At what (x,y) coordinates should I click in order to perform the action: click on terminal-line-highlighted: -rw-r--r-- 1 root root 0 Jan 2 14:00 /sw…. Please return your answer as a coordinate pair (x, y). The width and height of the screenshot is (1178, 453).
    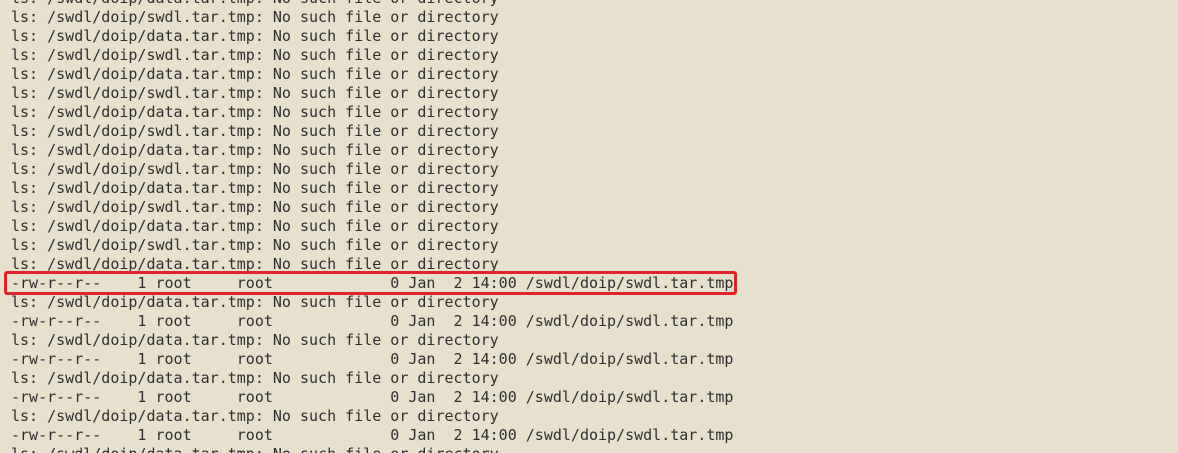
    Looking at the image, I should click on (372, 283).